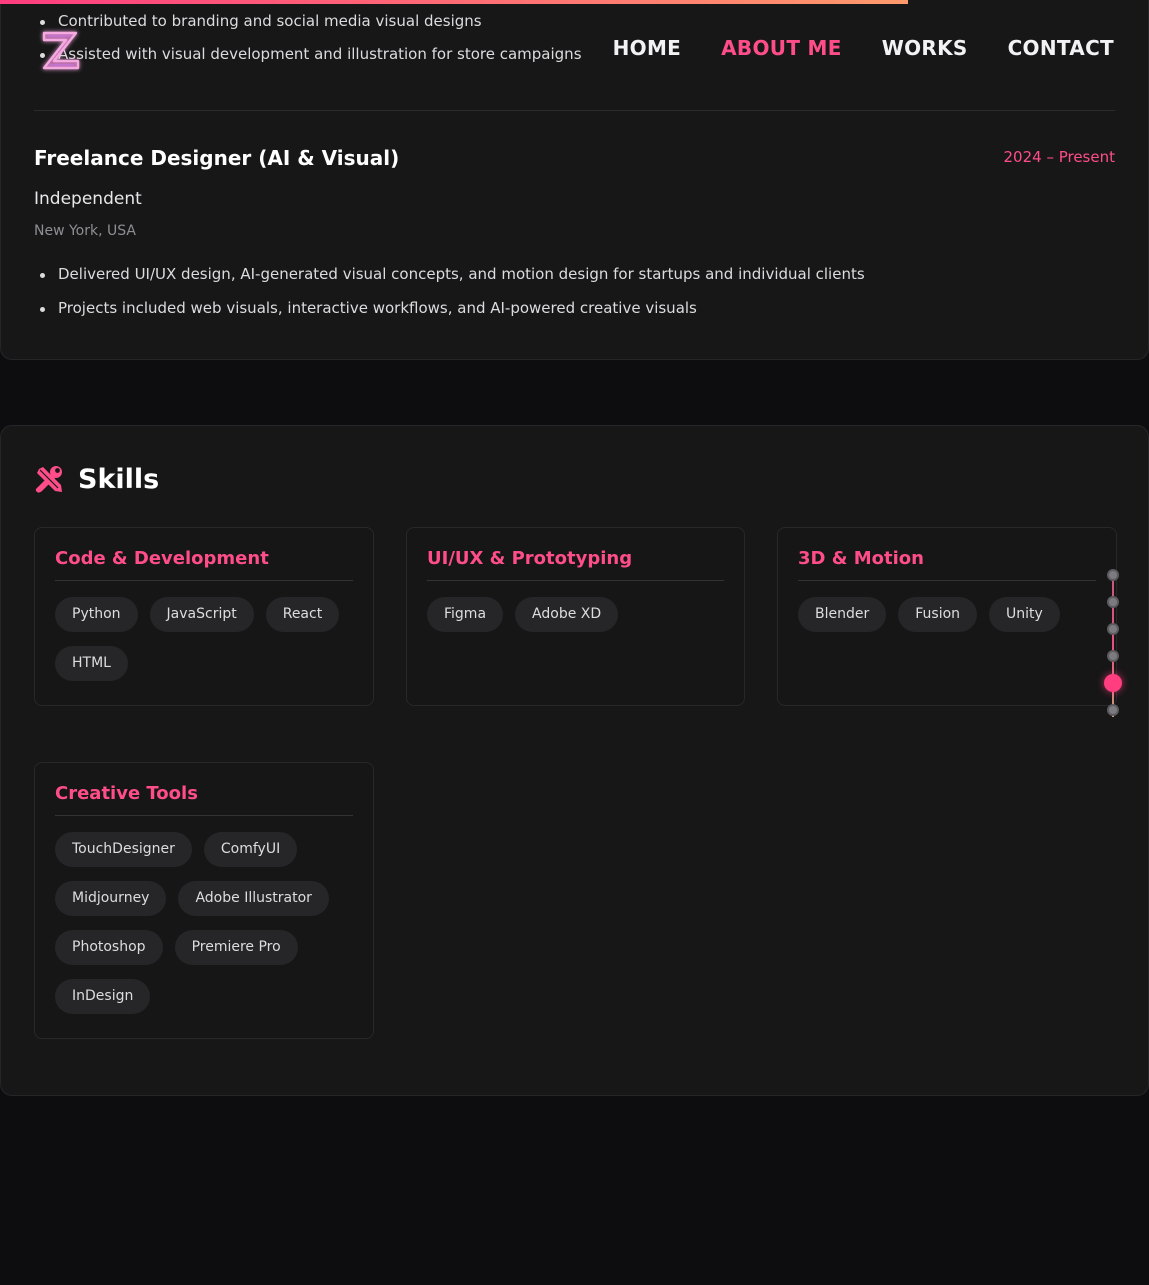  I want to click on section-dot-nav, so click(1113, 644).